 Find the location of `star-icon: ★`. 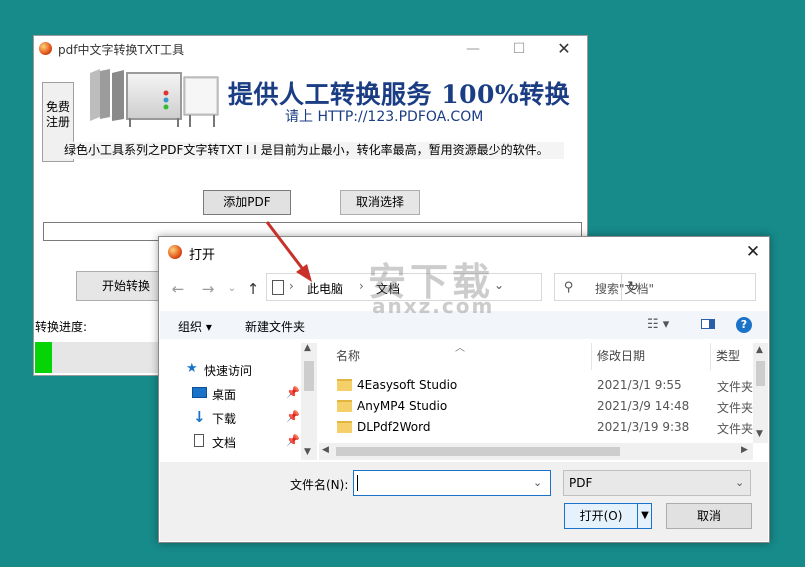

star-icon: ★ is located at coordinates (192, 368).